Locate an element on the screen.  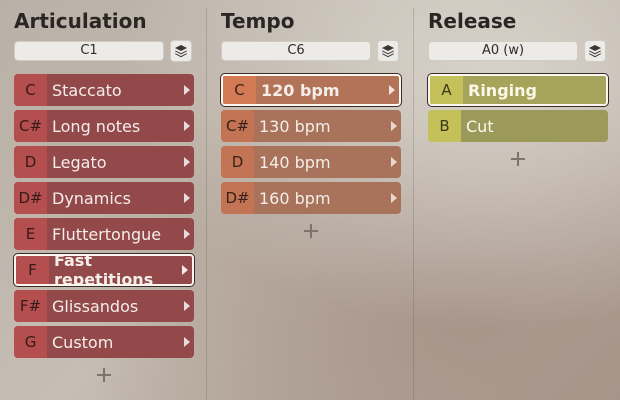
articulation-item-fast-repetitions: F Fast repetitions is located at coordinates (104, 270).